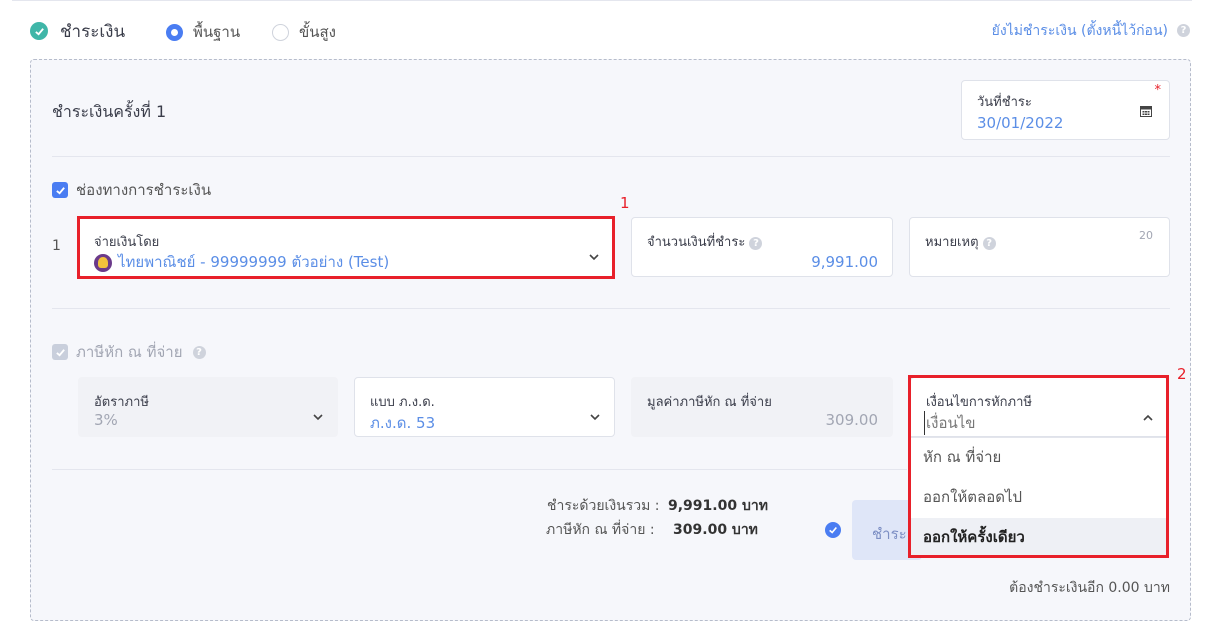  What do you see at coordinates (144, 190) in the screenshot?
I see `payment-channel-label: ช่องทางการชำระเงิน` at bounding box center [144, 190].